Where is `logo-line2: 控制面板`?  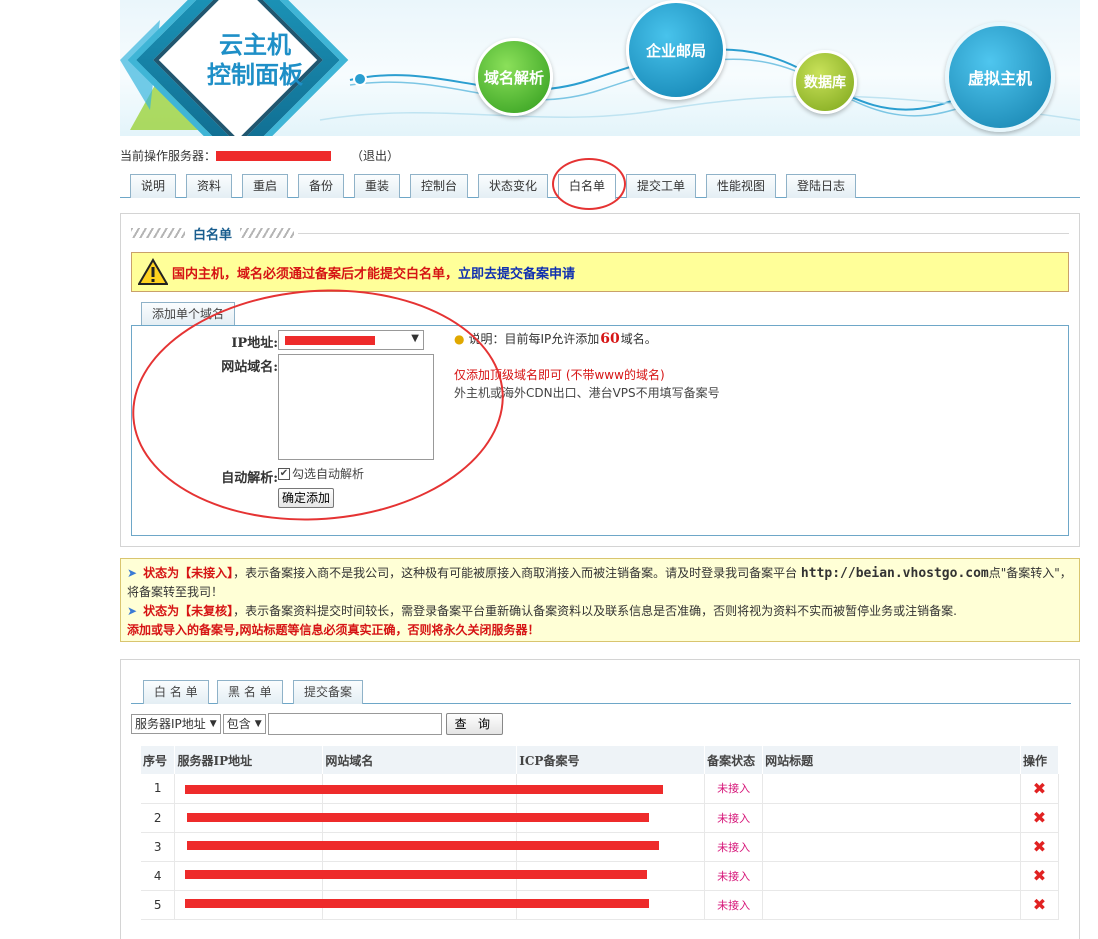
logo-line2: 控制面板 is located at coordinates (255, 75).